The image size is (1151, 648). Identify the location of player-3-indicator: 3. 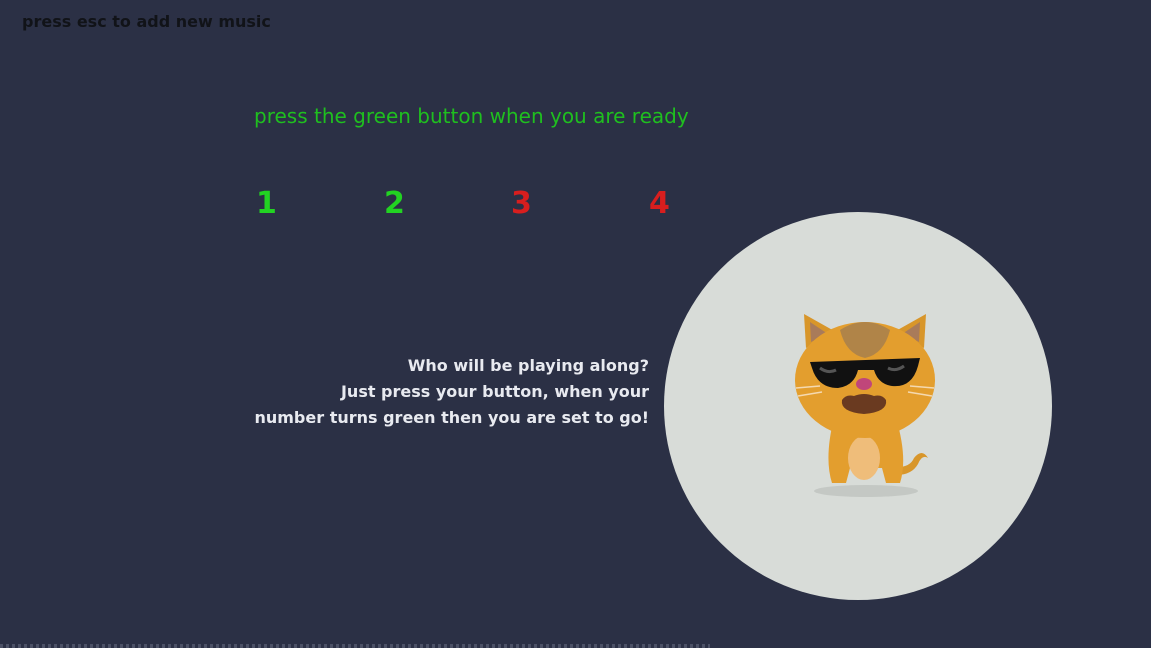
(521, 203).